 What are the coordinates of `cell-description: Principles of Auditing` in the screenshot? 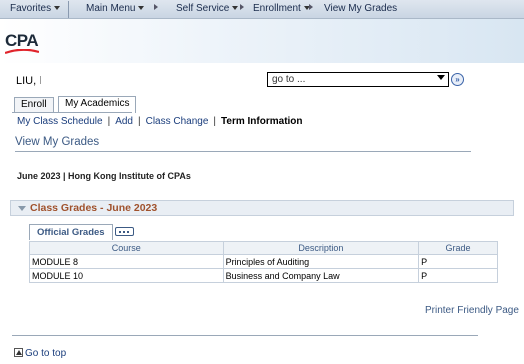 It's located at (321, 261).